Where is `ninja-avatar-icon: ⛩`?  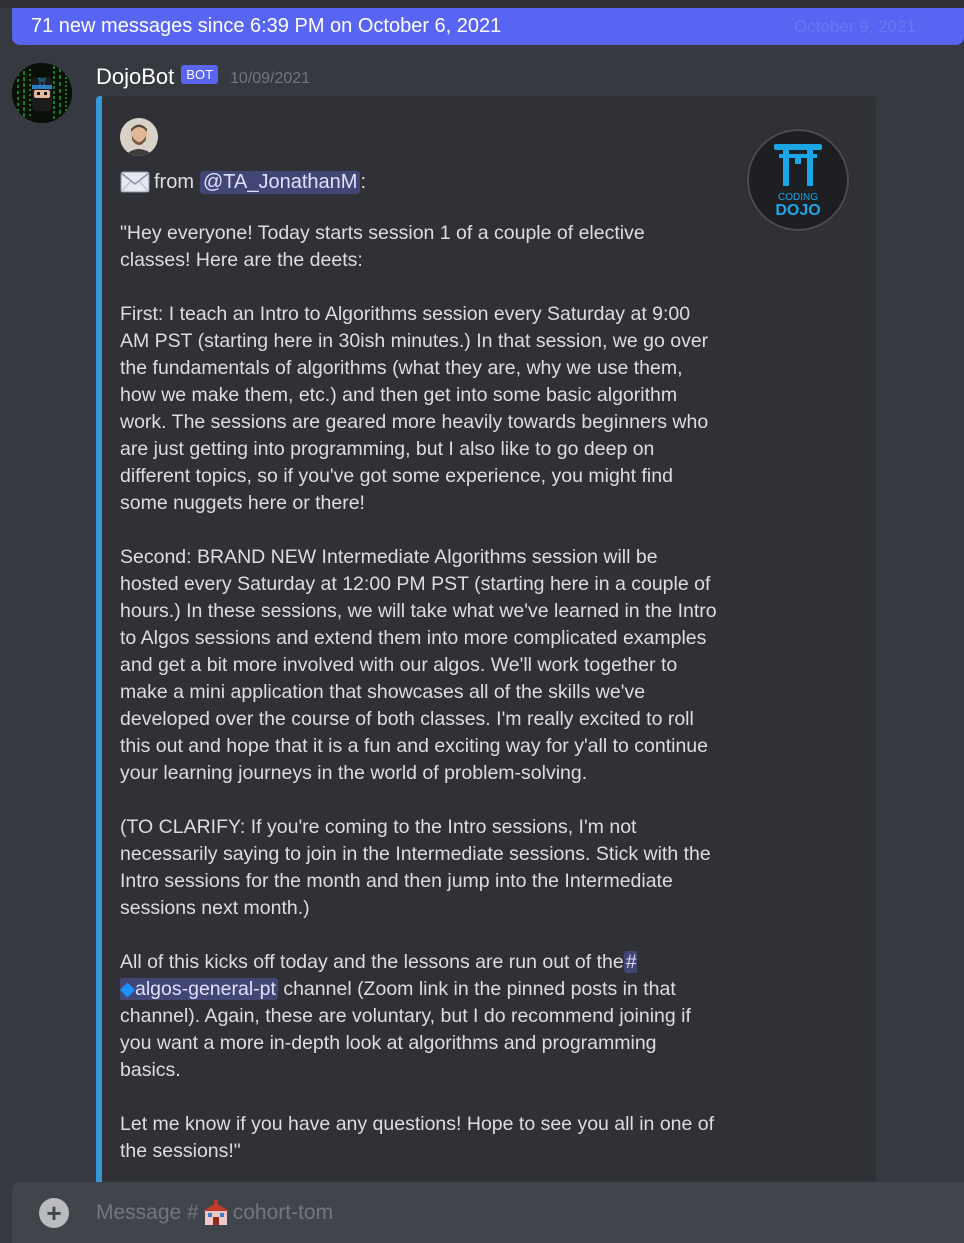
ninja-avatar-icon: ⛩ is located at coordinates (42, 93).